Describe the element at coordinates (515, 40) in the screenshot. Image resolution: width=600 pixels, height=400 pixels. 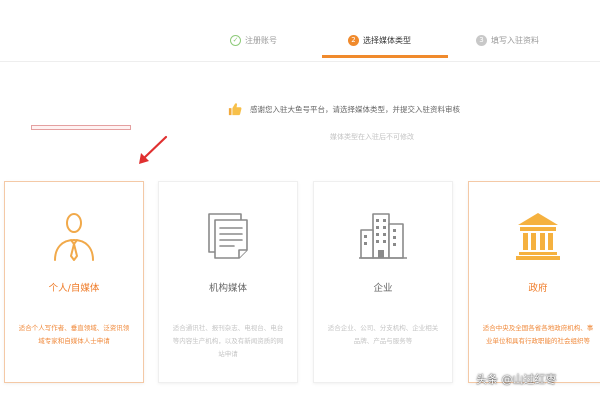
I see `step-label: 填写入驻资料` at that location.